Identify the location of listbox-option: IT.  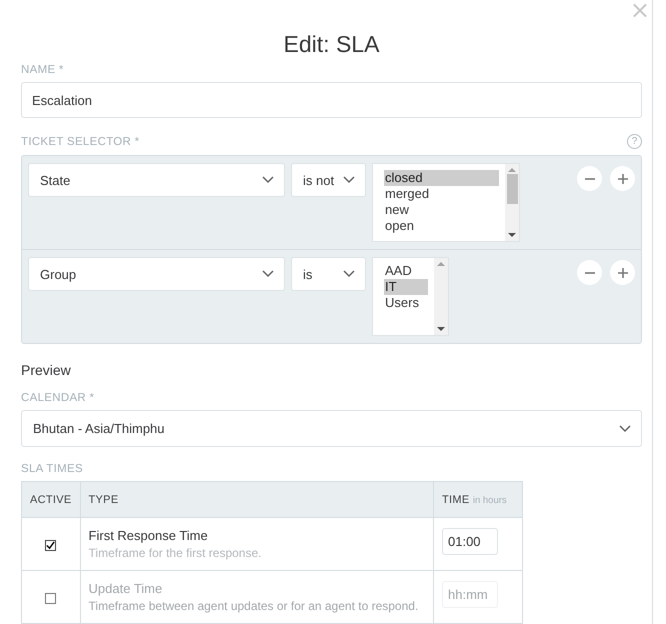
(406, 287).